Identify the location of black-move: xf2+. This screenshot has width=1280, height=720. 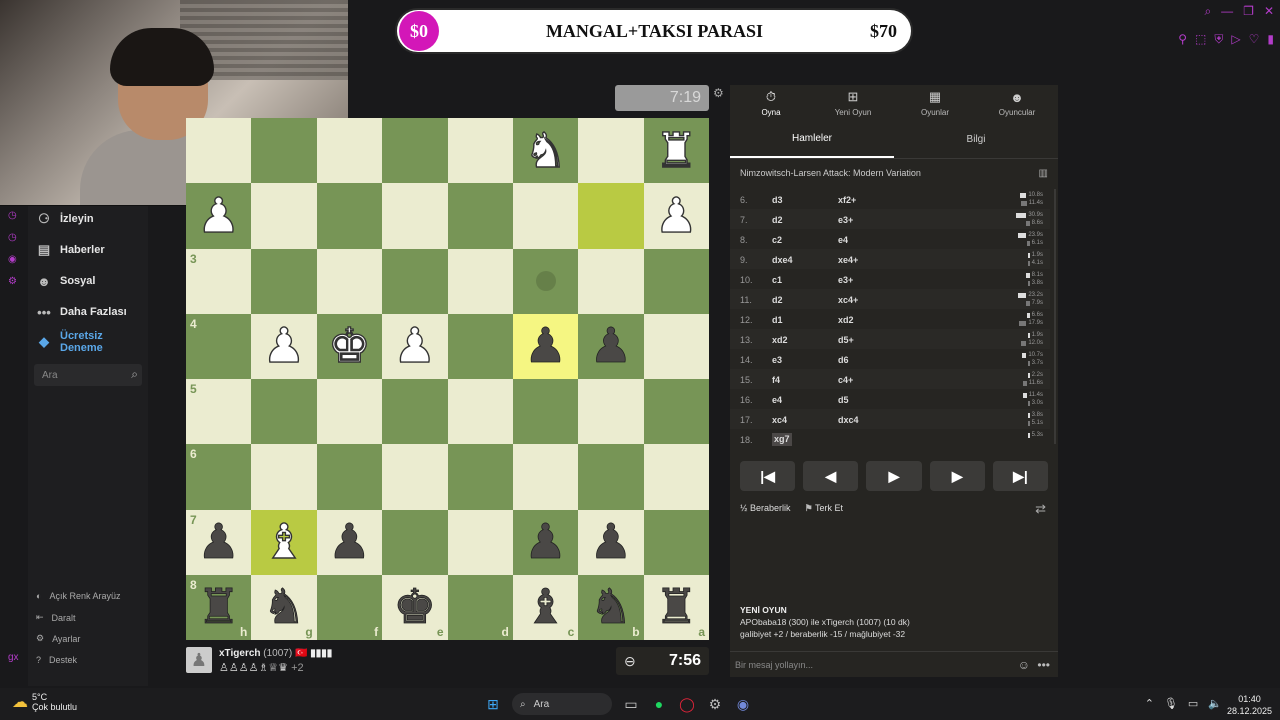
(847, 200).